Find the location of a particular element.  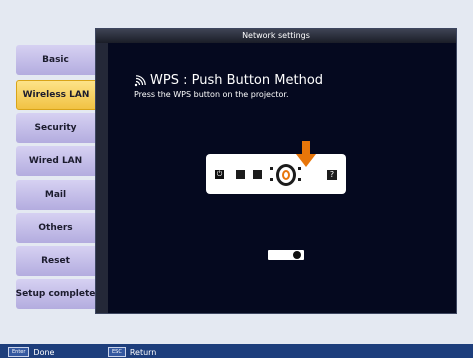

menu-item-wired-lan: Wired LAN is located at coordinates (61, 161).